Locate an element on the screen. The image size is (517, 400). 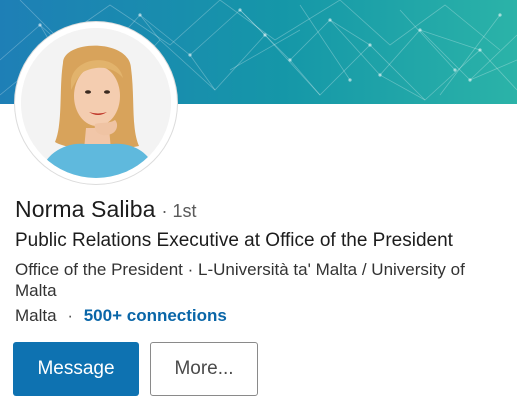
connection-degree: 1st is located at coordinates (184, 211).